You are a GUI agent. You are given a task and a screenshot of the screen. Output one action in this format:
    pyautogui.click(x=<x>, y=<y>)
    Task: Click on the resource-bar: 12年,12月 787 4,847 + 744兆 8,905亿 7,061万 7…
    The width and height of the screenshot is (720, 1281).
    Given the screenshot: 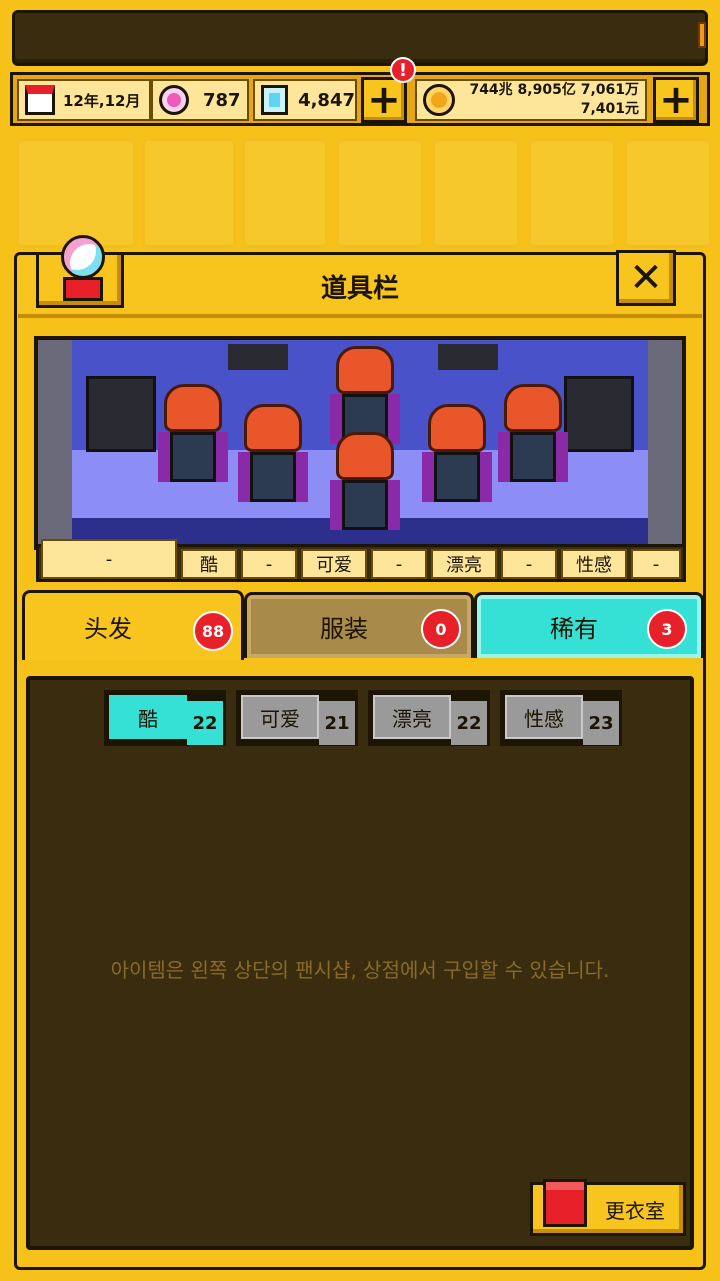 What is the action you would take?
    pyautogui.click(x=360, y=99)
    